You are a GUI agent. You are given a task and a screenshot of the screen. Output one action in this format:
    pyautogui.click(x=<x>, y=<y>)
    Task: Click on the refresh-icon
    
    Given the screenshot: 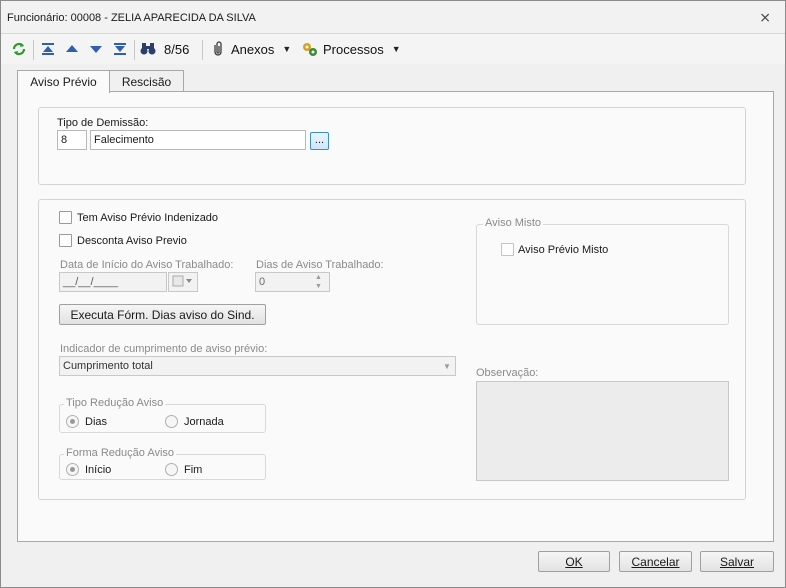 What is the action you would take?
    pyautogui.click(x=19, y=49)
    